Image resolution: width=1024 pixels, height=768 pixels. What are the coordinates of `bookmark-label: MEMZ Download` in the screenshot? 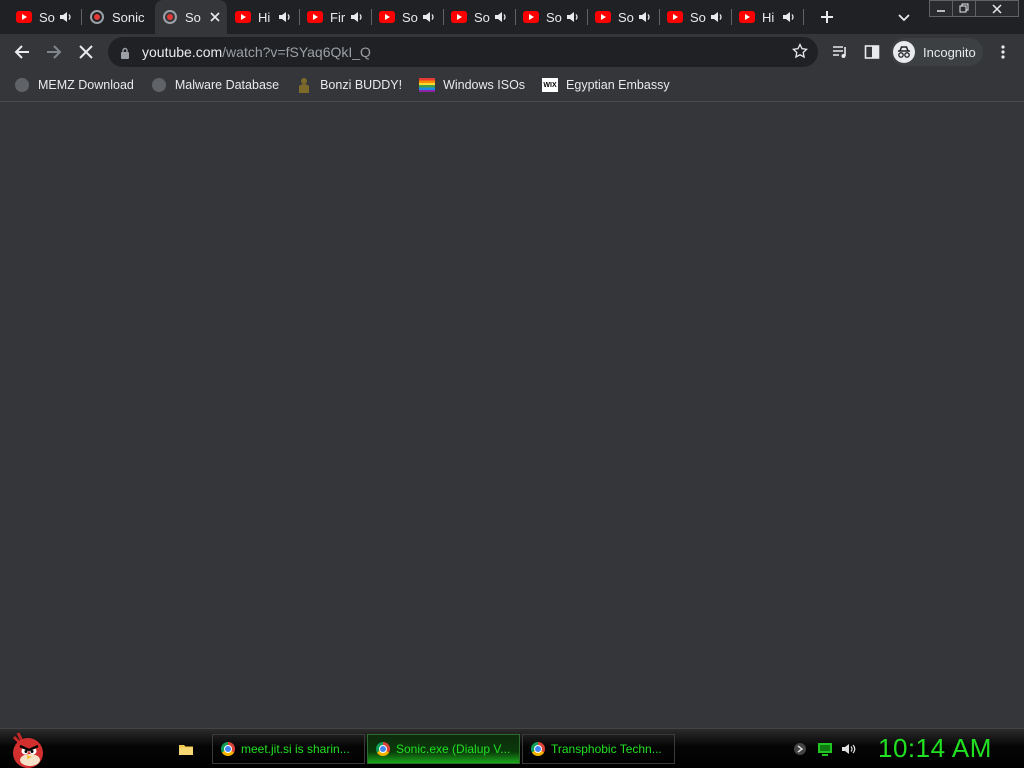 It's located at (86, 85).